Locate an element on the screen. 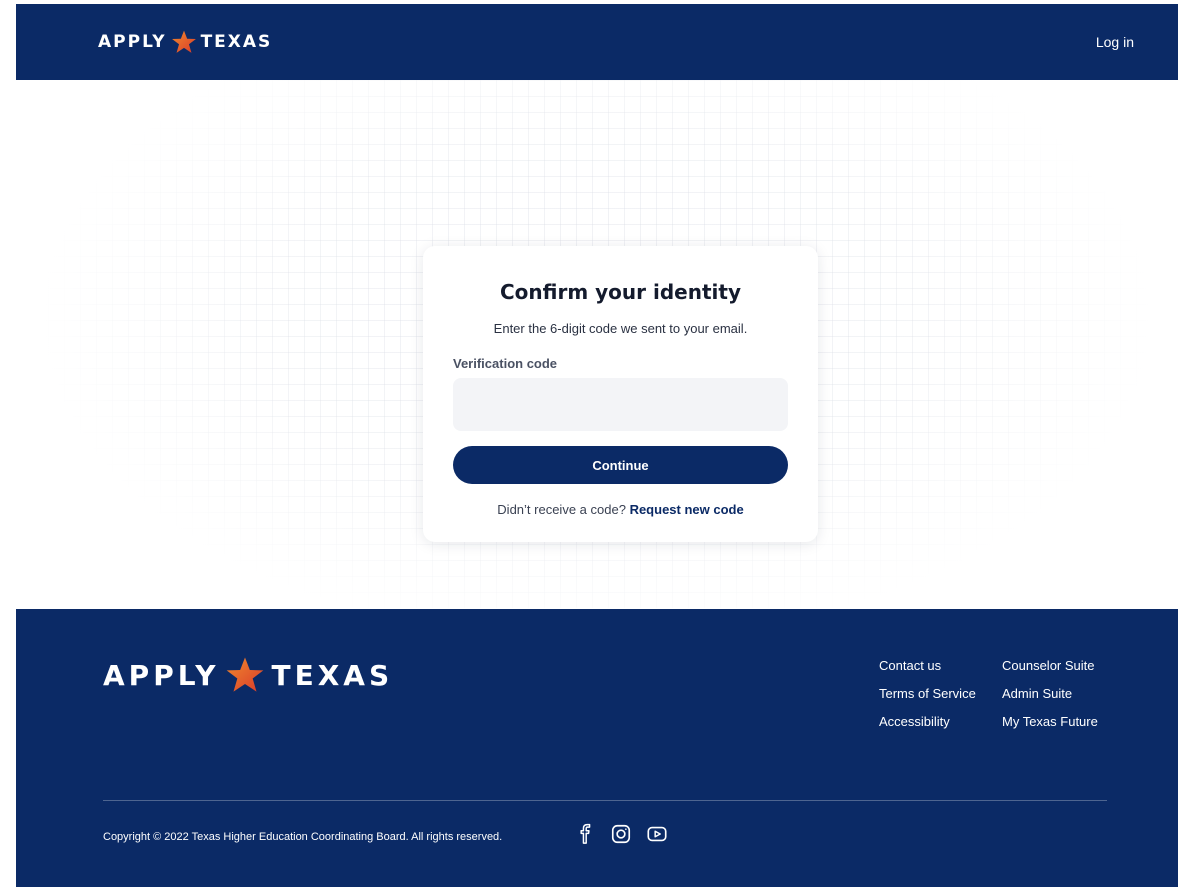 The image size is (1178, 887). footer-link-accessibility: Accessibility is located at coordinates (927, 721).